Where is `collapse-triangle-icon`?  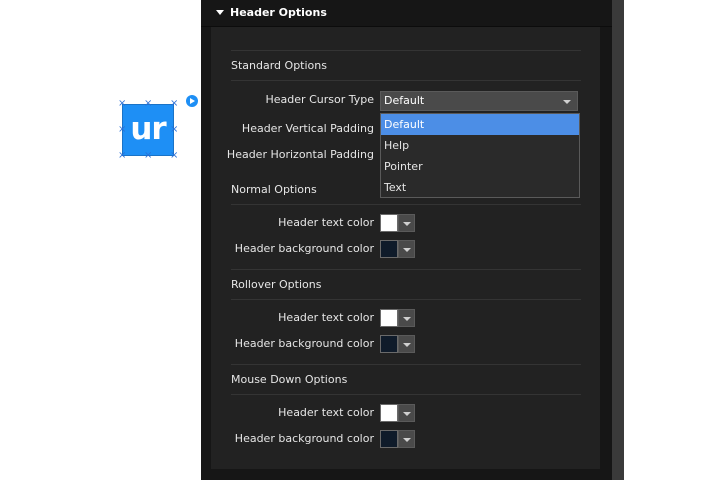 collapse-triangle-icon is located at coordinates (220, 12).